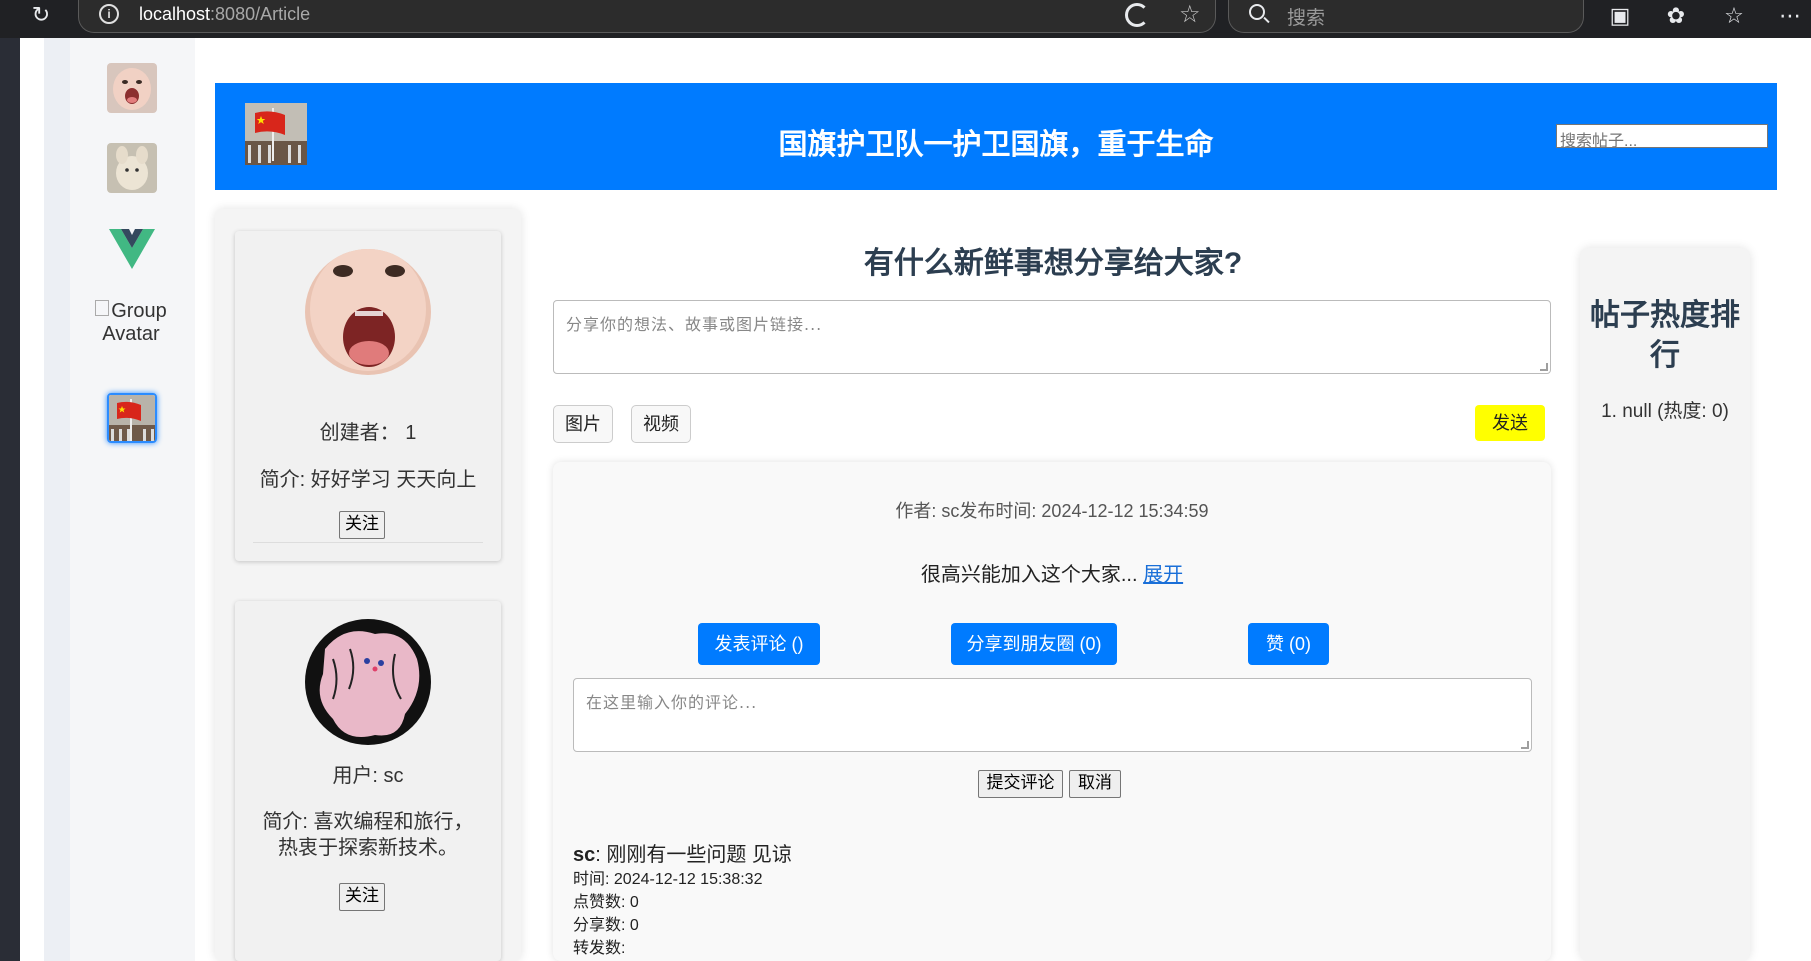 The height and width of the screenshot is (961, 1811). Describe the element at coordinates (599, 948) in the screenshot. I see `comment-forwards: 转发数:` at that location.